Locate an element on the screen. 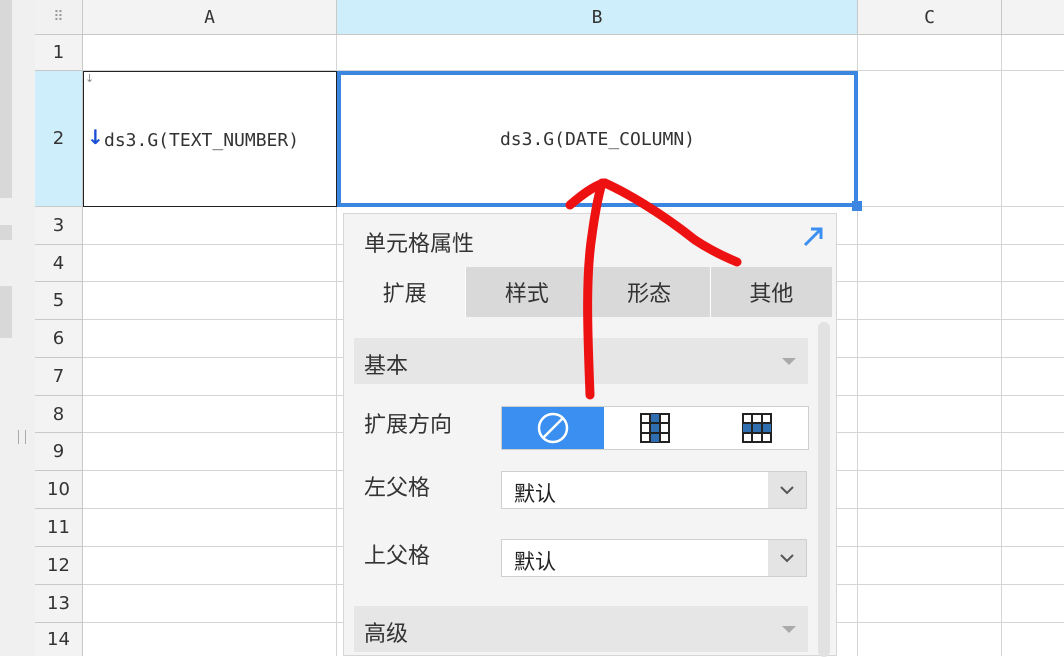 Image resolution: width=1064 pixels, height=657 pixels. row-header-7: 7 is located at coordinates (59, 377).